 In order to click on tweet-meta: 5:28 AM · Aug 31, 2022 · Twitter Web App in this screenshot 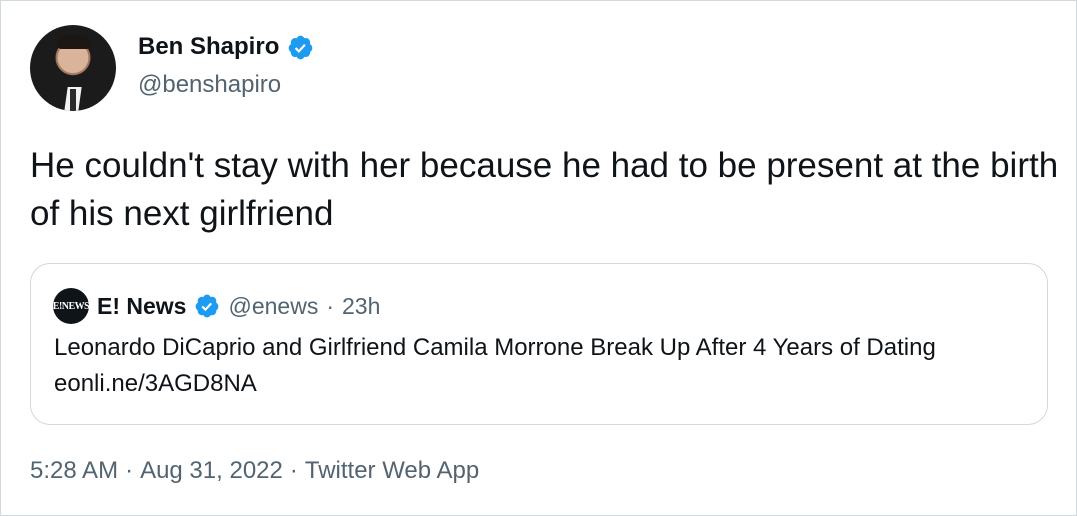, I will do `click(254, 471)`.